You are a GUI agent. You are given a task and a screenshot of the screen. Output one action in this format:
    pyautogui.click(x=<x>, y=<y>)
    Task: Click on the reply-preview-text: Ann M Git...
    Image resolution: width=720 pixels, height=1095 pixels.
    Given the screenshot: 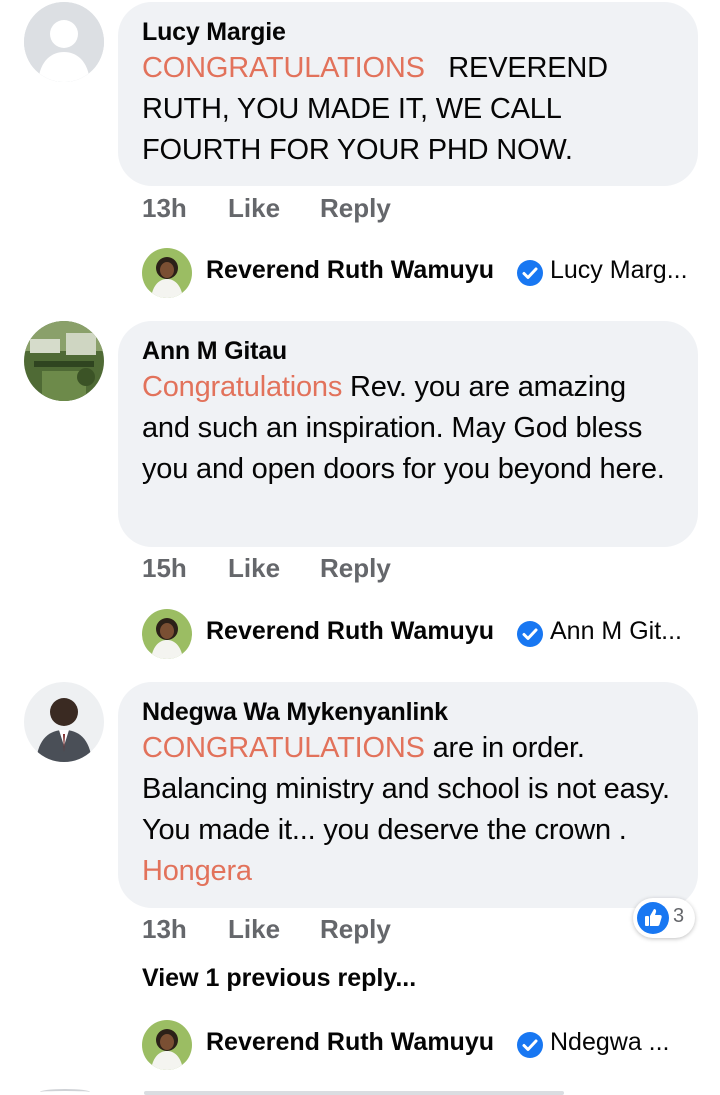 What is the action you would take?
    pyautogui.click(x=616, y=631)
    